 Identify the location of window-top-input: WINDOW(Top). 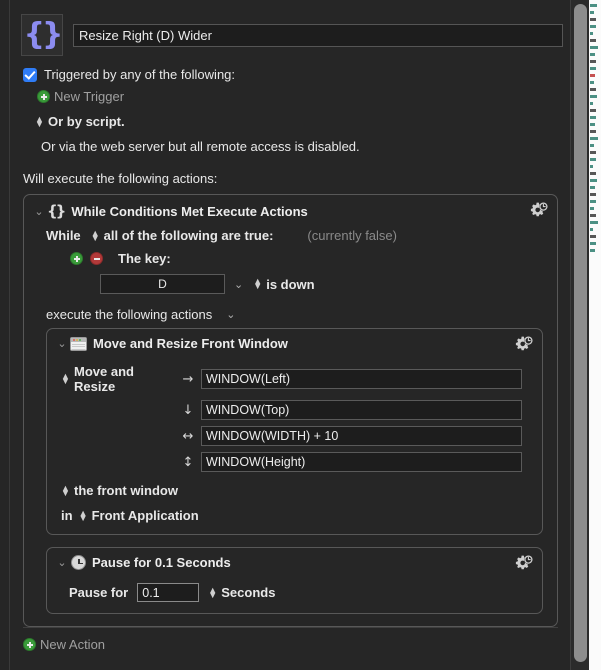
(361, 410).